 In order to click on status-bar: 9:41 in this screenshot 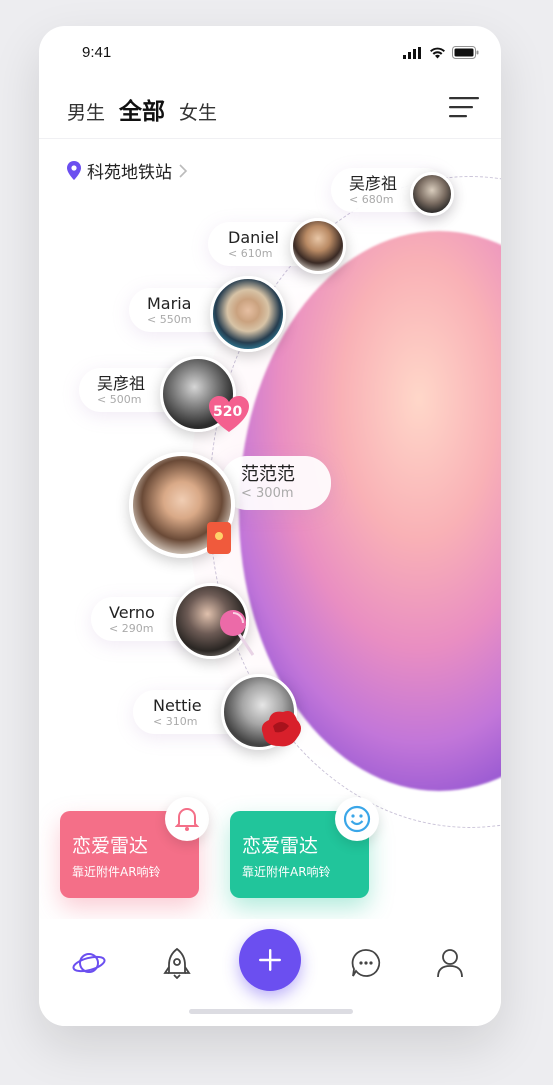, I will do `click(270, 54)`.